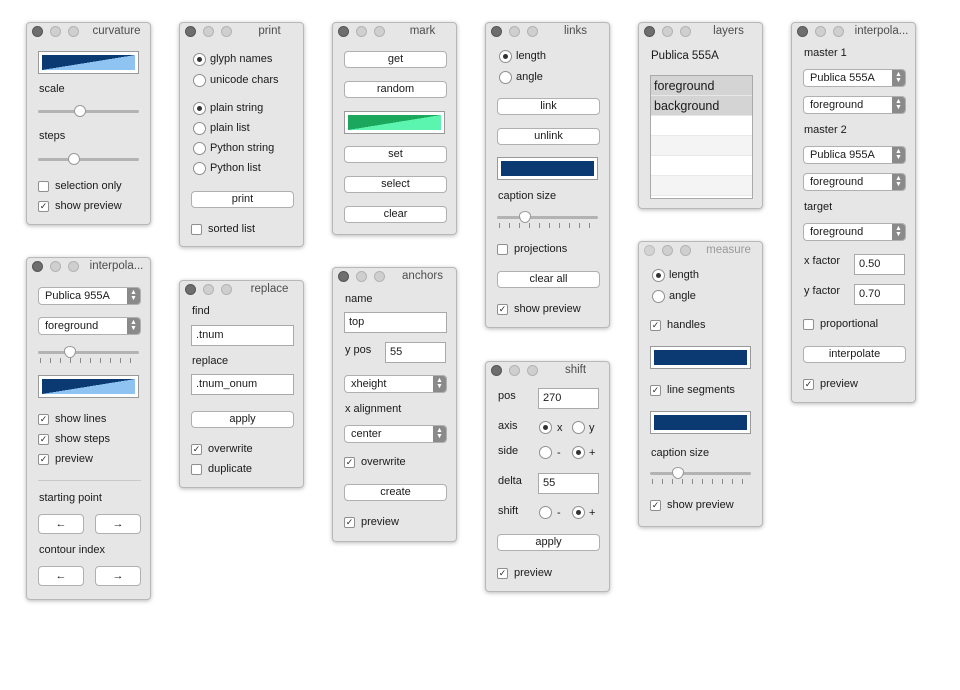  I want to click on handles-color-well, so click(700, 357).